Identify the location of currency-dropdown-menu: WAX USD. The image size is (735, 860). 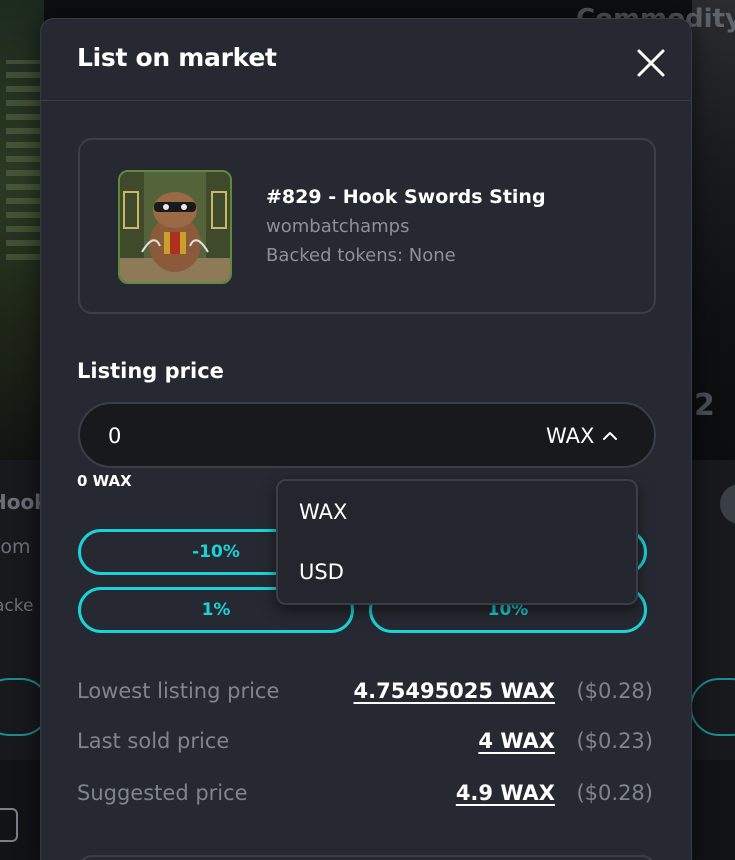
(457, 542).